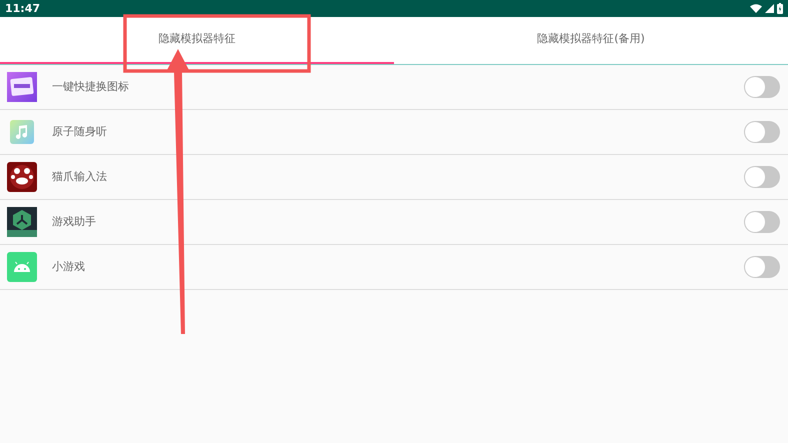 Image resolution: width=788 pixels, height=443 pixels. I want to click on music-note-icon, so click(22, 132).